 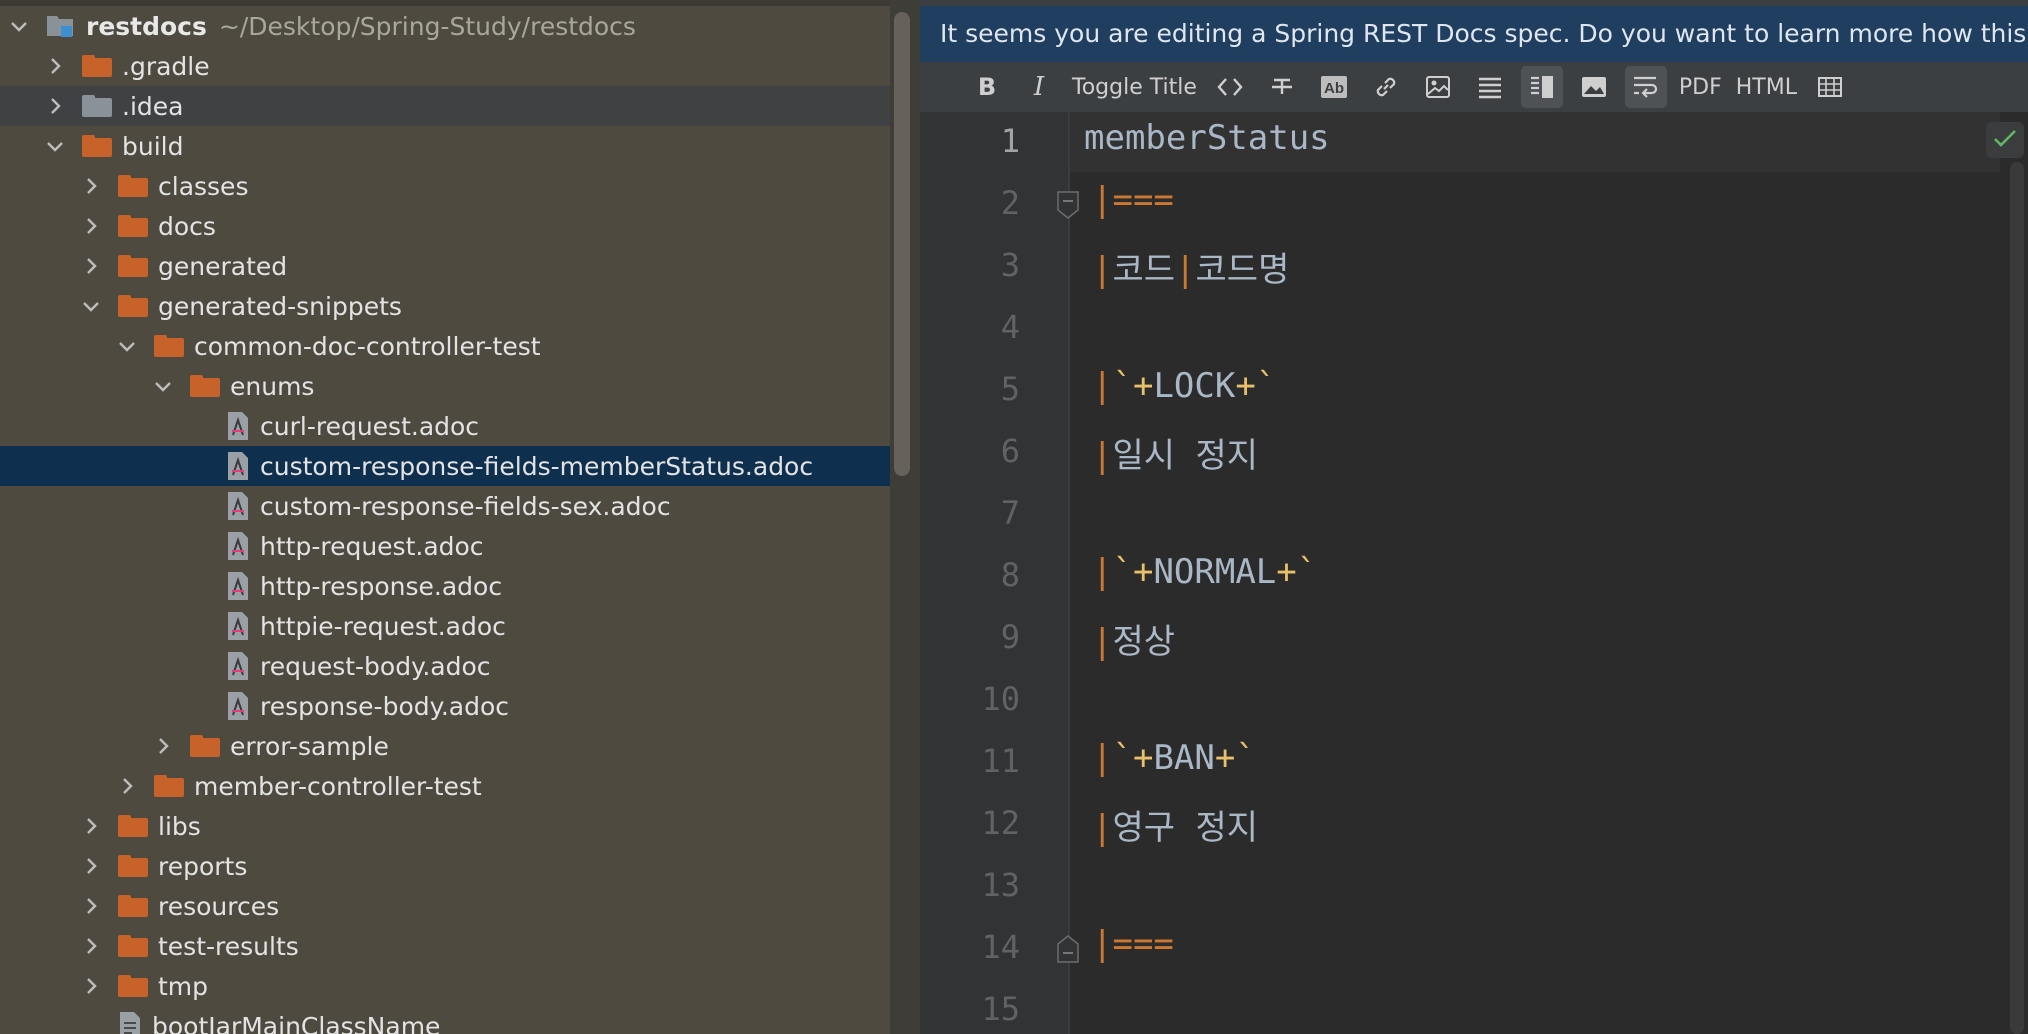 I want to click on preview-only-button, so click(x=1594, y=87).